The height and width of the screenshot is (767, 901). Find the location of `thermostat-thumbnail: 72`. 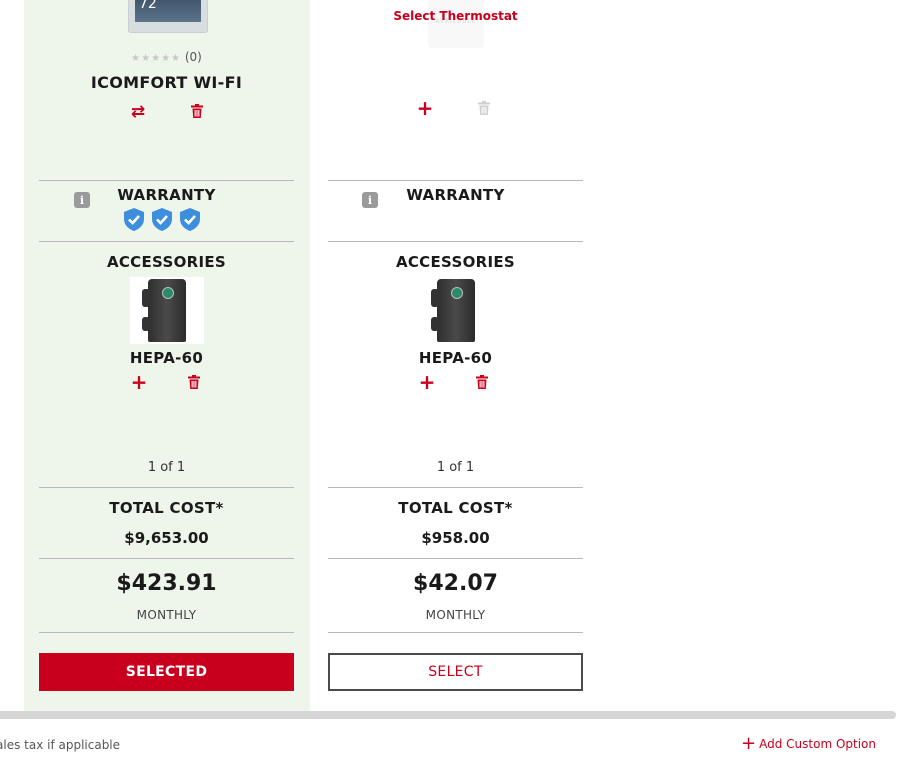

thermostat-thumbnail: 72 is located at coordinates (168, 16).